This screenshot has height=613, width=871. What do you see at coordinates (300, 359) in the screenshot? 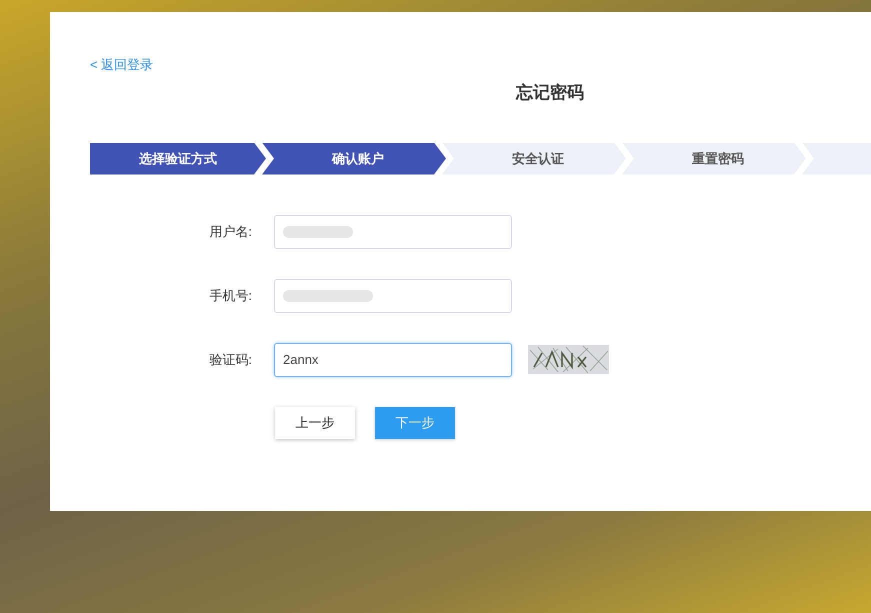
I see `input-value: 2annx` at bounding box center [300, 359].